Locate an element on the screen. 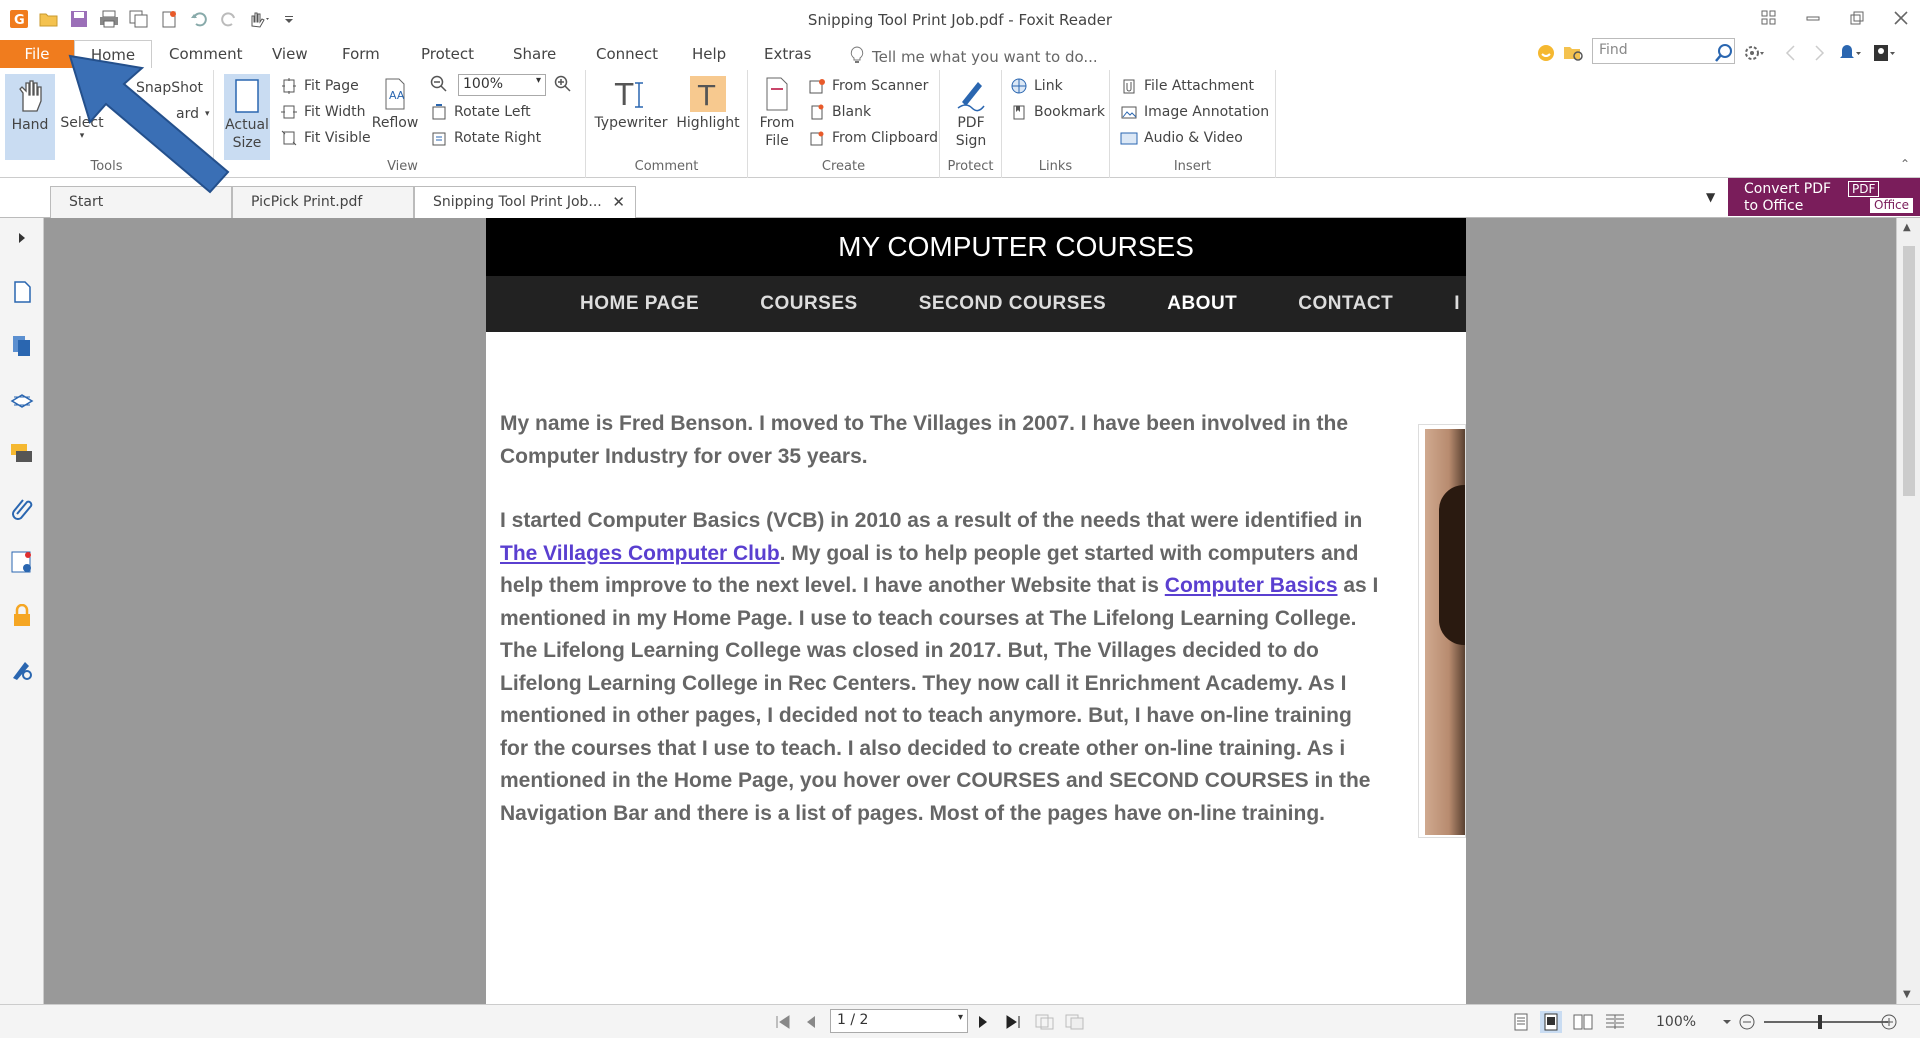 The image size is (1920, 1038). previous-page-icon is located at coordinates (811, 1022).